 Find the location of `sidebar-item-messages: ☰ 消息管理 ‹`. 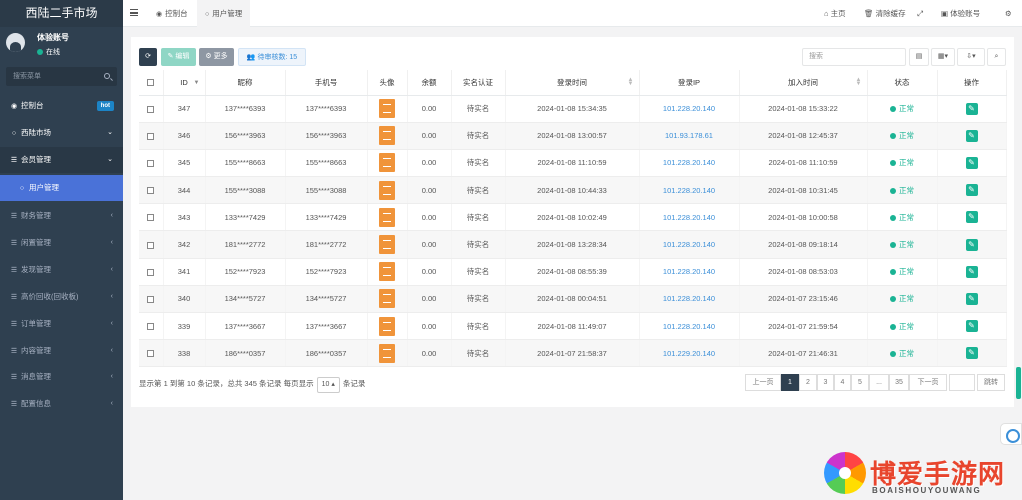

sidebar-item-messages: ☰ 消息管理 ‹ is located at coordinates (61, 377).